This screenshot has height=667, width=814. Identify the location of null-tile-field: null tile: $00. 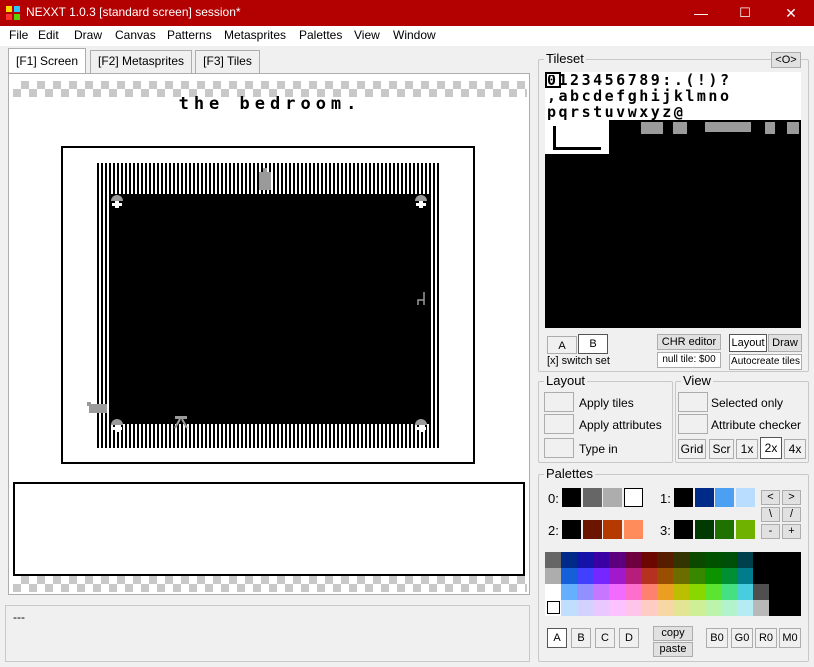
(689, 360).